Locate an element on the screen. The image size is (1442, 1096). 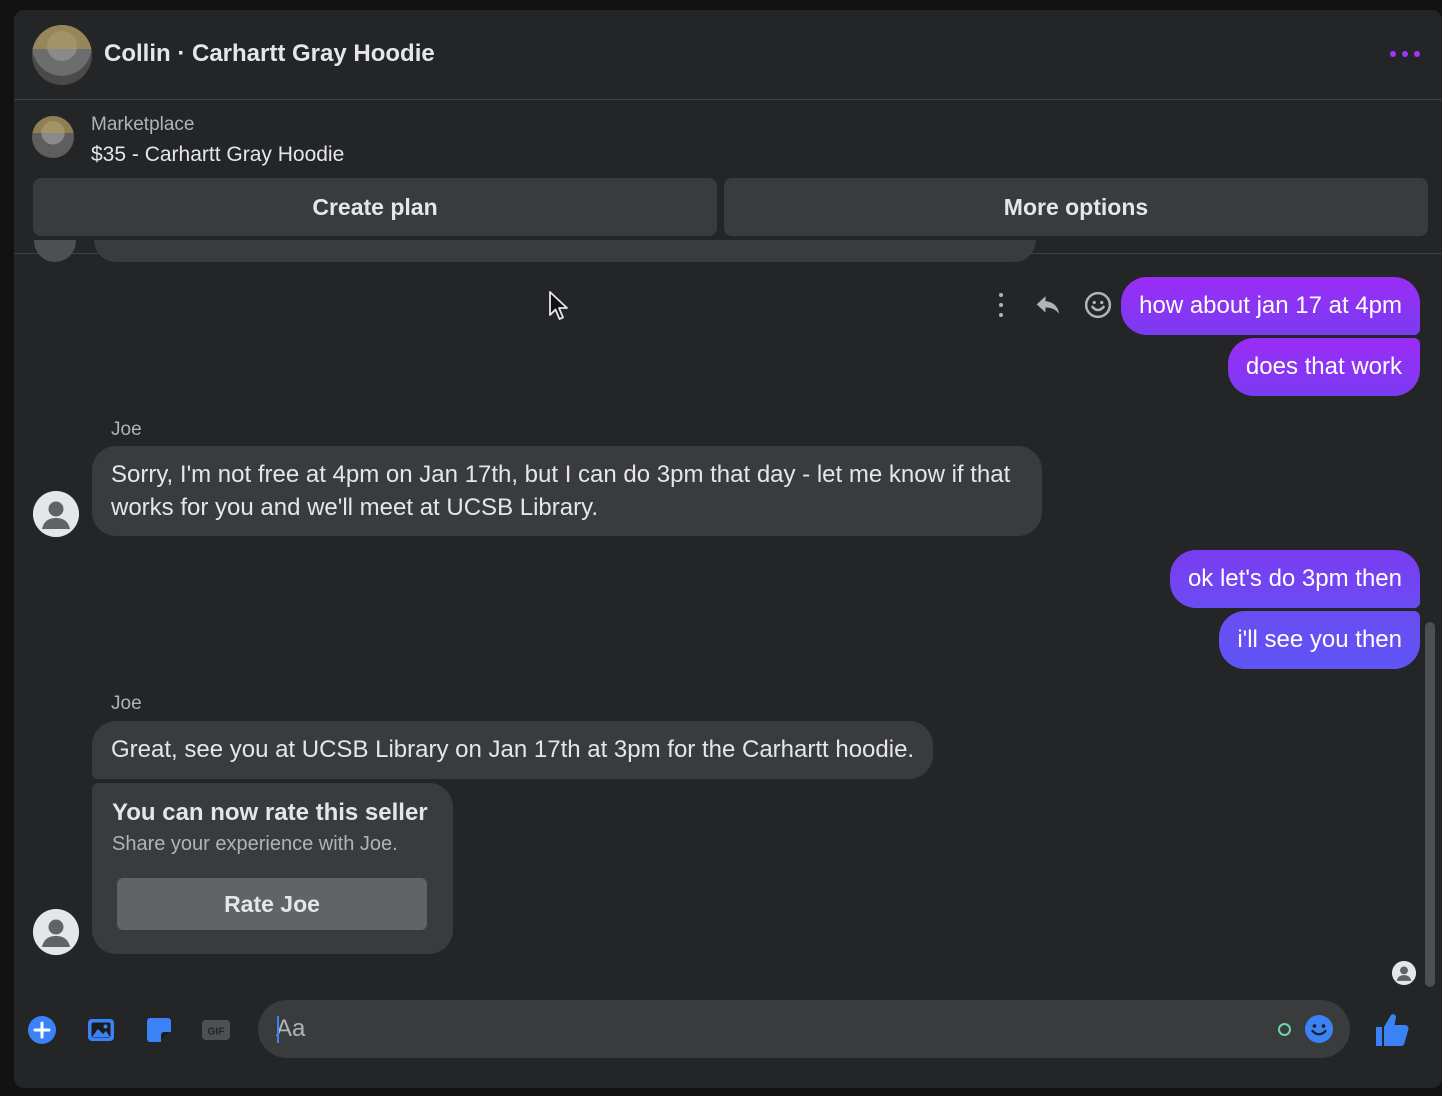
scrollbar is located at coordinates (1430, 804).